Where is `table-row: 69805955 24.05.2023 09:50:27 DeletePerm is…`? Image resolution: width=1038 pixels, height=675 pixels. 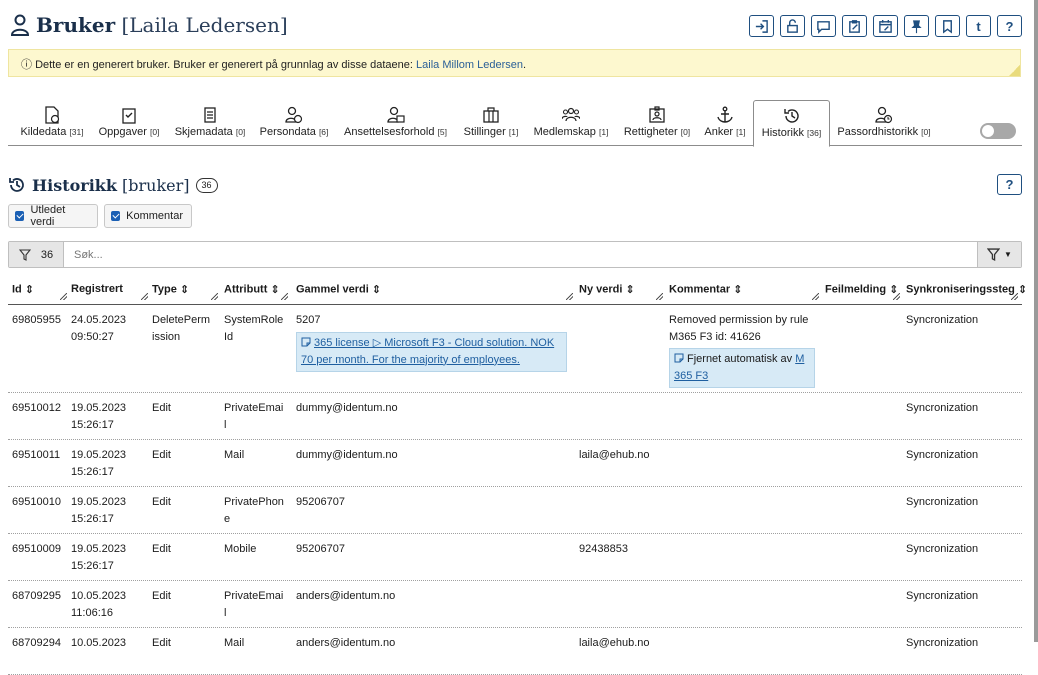 table-row: 69805955 24.05.2023 09:50:27 DeletePerm is… is located at coordinates (515, 349).